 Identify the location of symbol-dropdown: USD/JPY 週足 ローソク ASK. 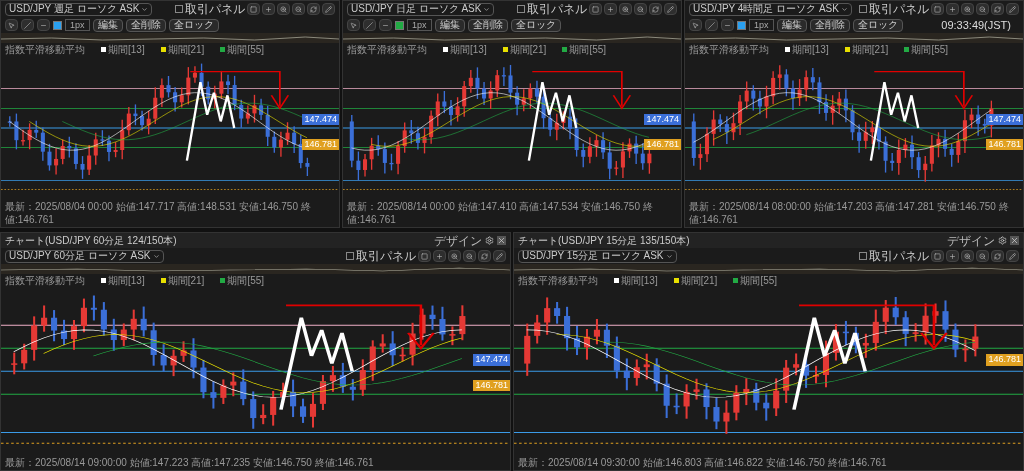
(79, 9).